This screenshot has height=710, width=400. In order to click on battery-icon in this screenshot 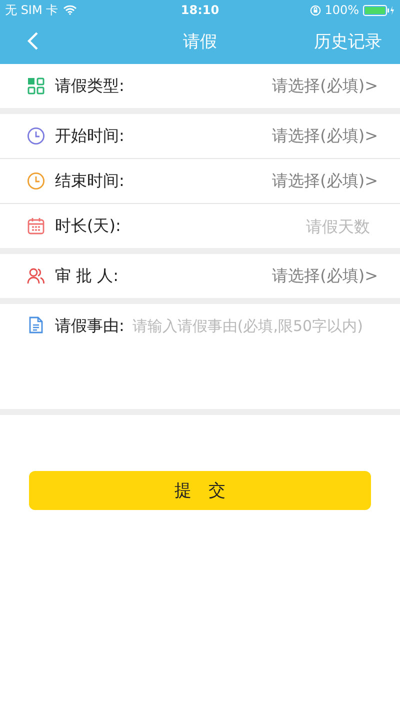, I will do `click(379, 10)`.